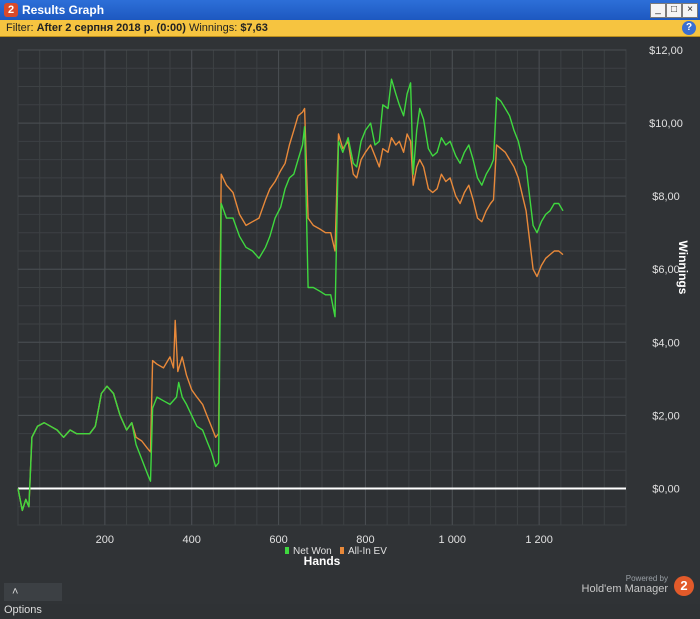 This screenshot has width=700, height=619. I want to click on x-tick-label: 600, so click(278, 540).